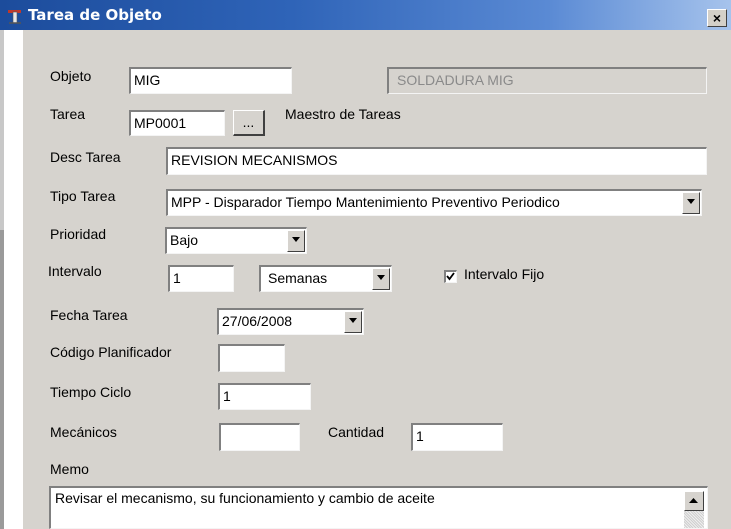 The height and width of the screenshot is (529, 731). What do you see at coordinates (356, 432) in the screenshot?
I see `cantidad-label: Cantidad` at bounding box center [356, 432].